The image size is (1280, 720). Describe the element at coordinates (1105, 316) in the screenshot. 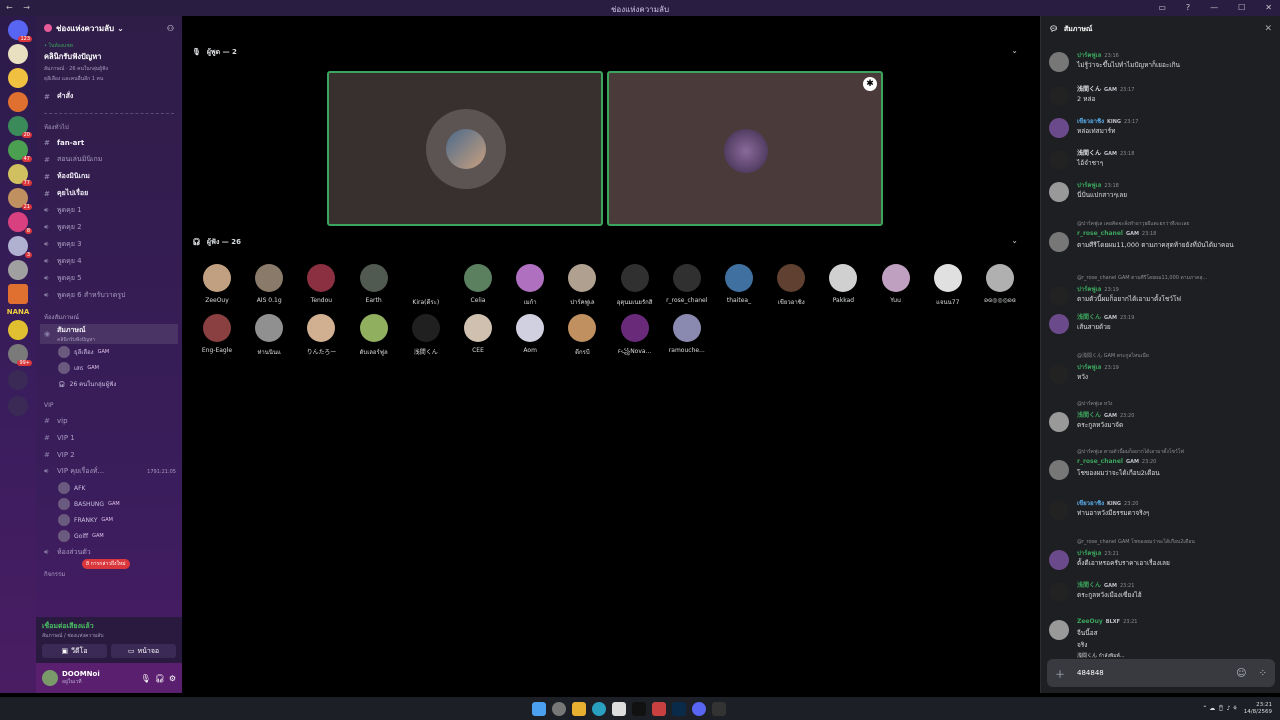

I see `message-author: 浅間くん GAM 23:19` at that location.